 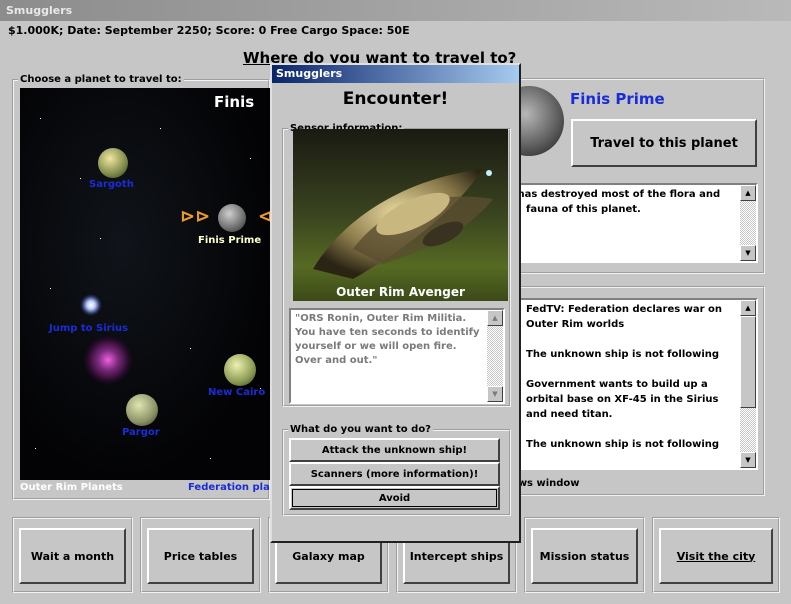 I want to click on planet-sargoth, so click(x=113, y=163).